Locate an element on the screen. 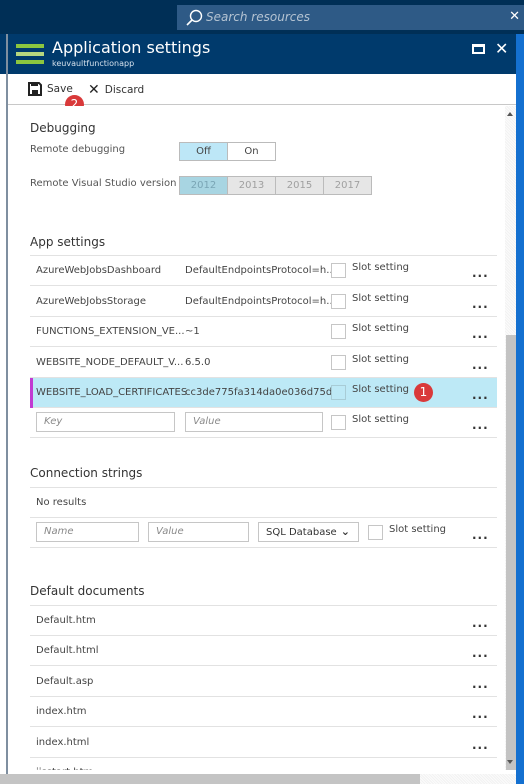 This screenshot has height=784, width=524. vertical-scrollbar is located at coordinates (510, 438).